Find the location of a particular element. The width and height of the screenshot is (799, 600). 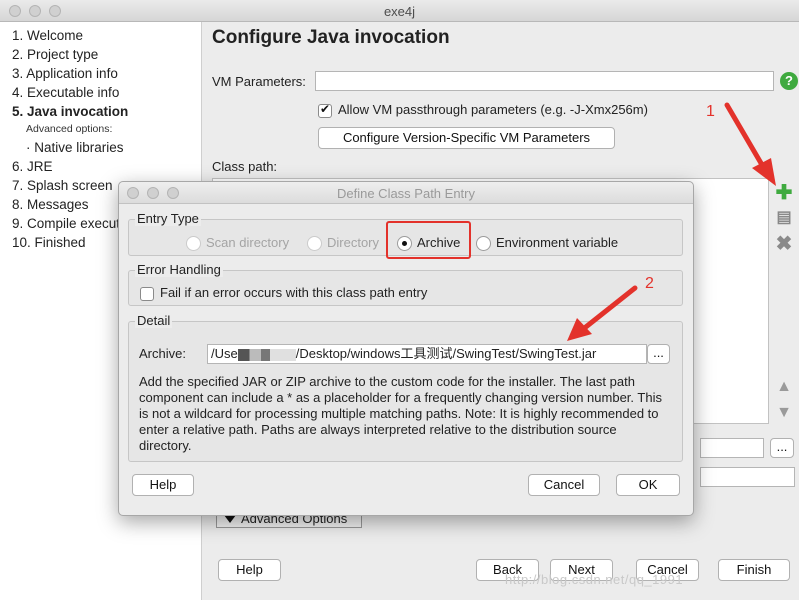

step-item: 1. Welcome is located at coordinates (100, 35).